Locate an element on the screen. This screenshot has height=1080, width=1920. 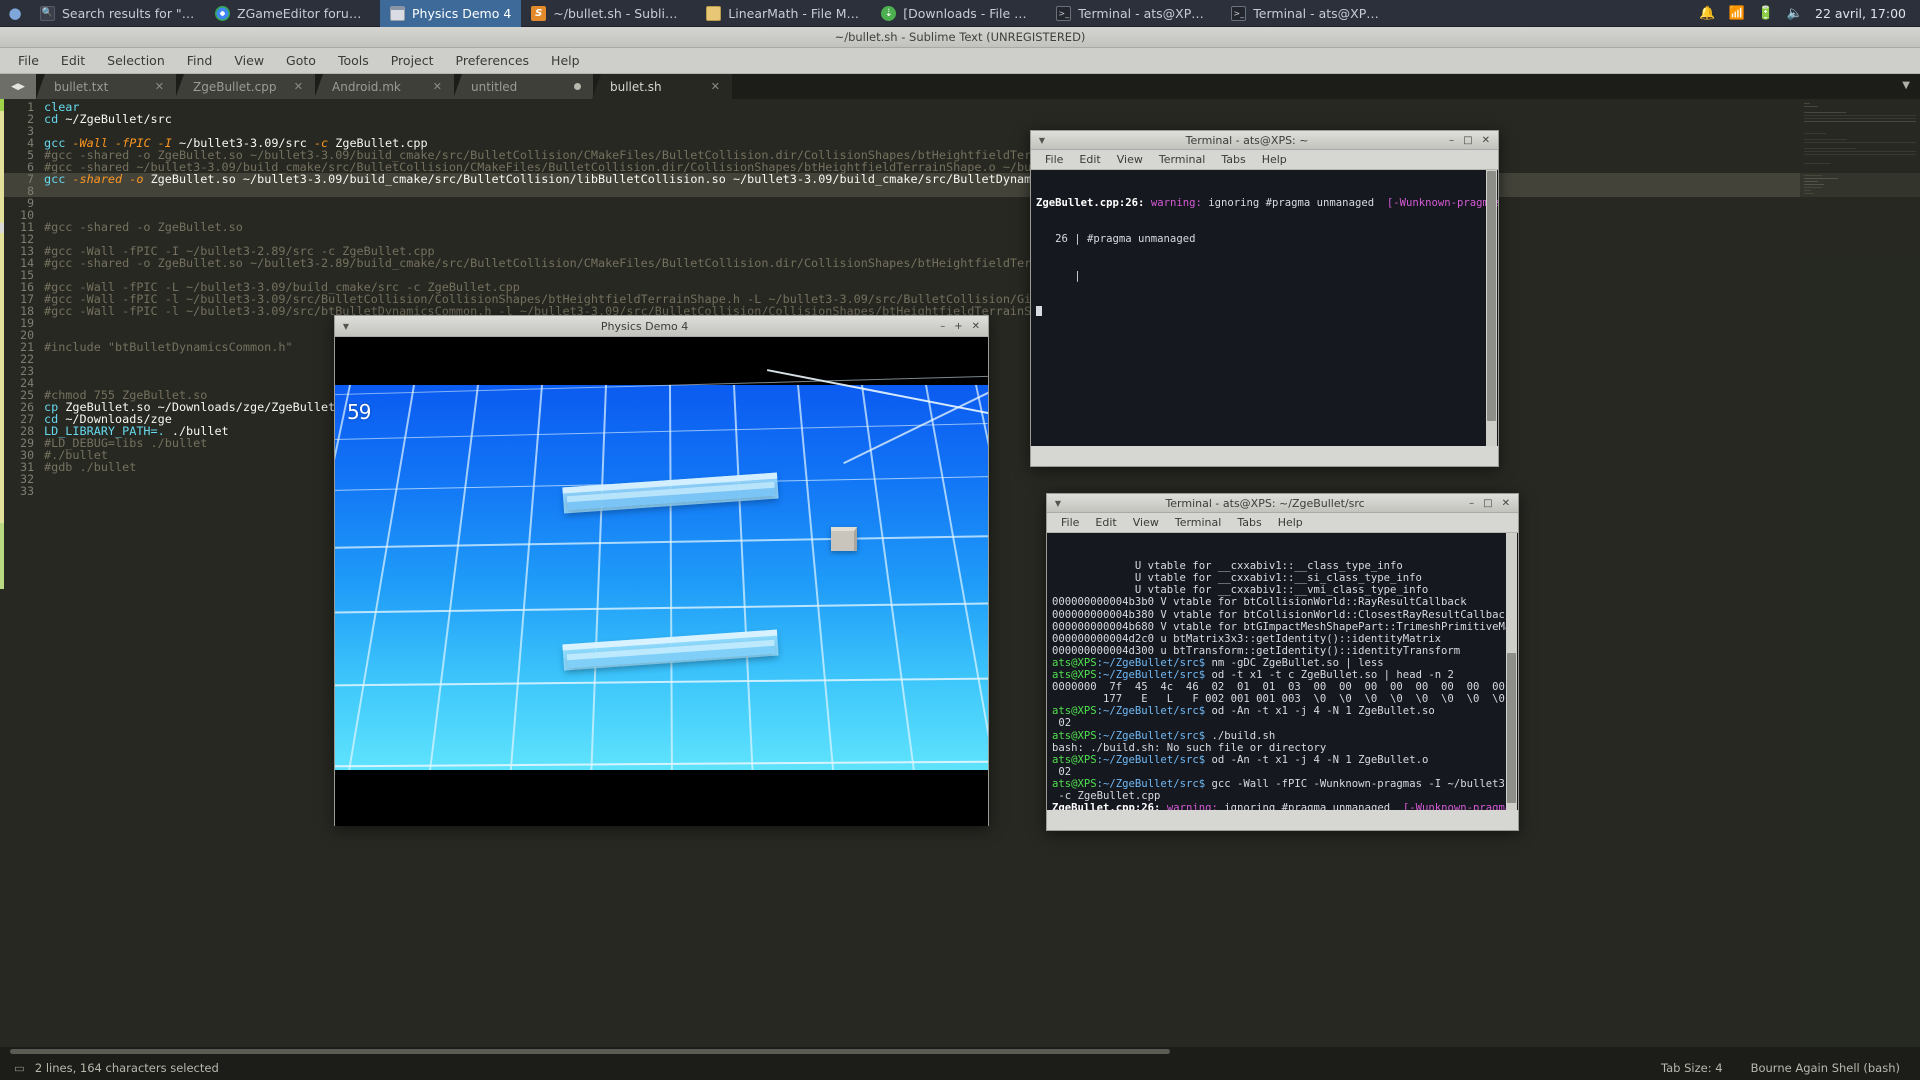
code-line: #gcc -shared -o ZgeBullet.so is located at coordinates (143, 227).